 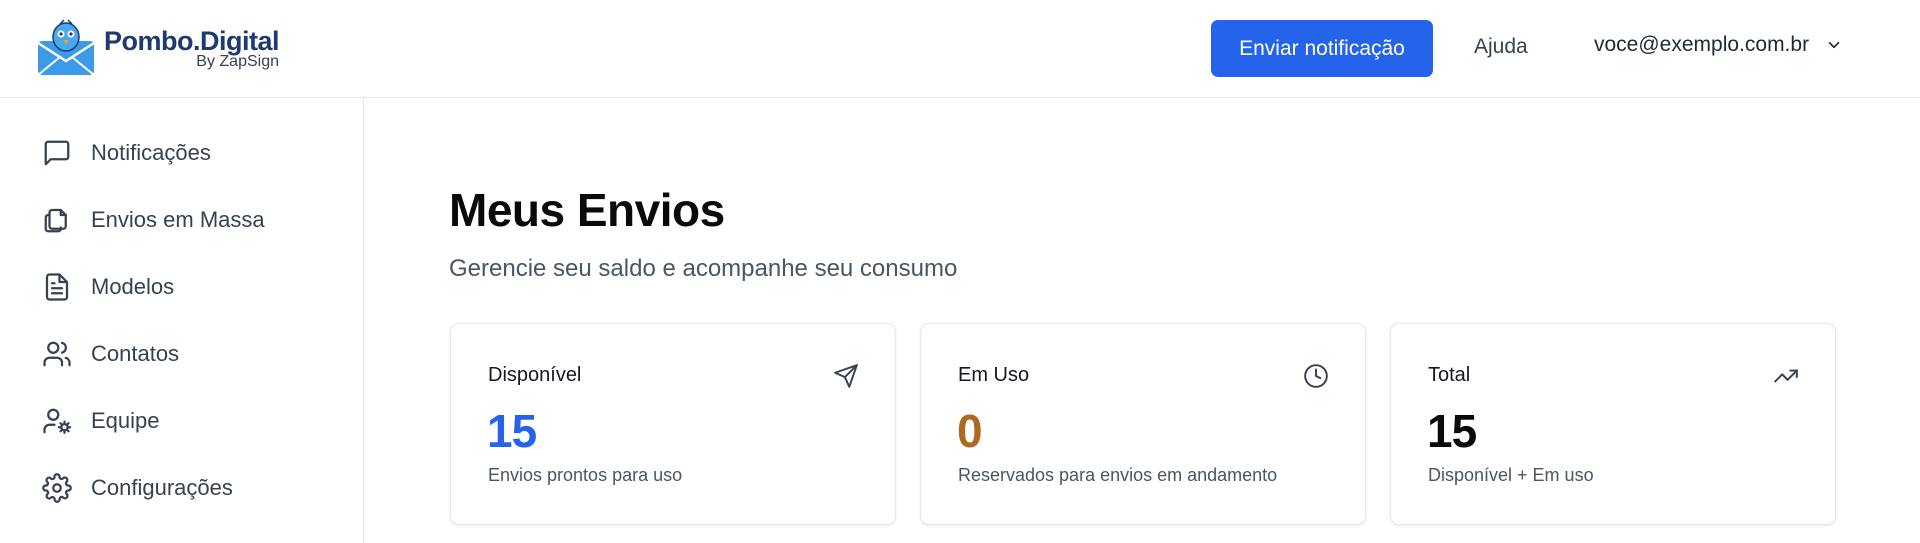 I want to click on sidebar-item-equipe: Equipe, so click(x=101, y=421).